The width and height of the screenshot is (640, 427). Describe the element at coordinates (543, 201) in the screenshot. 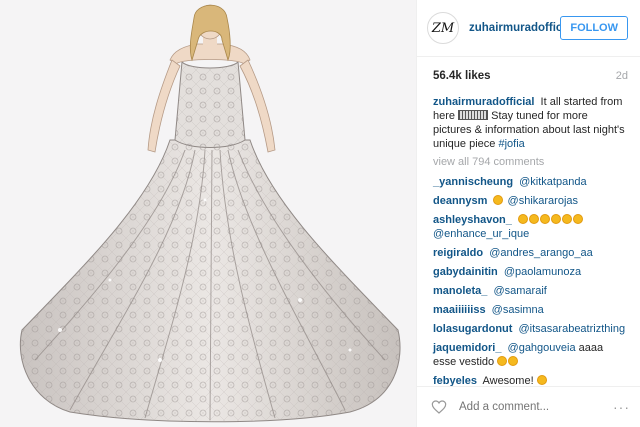

I see `comment-mention: @shikararojas` at that location.